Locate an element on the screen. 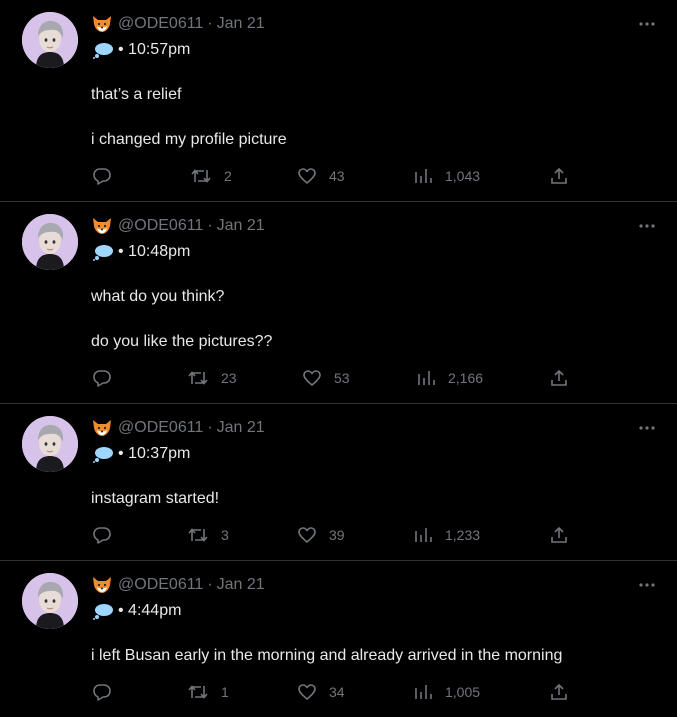 The image size is (677, 717). like-button: 34 is located at coordinates (321, 692).